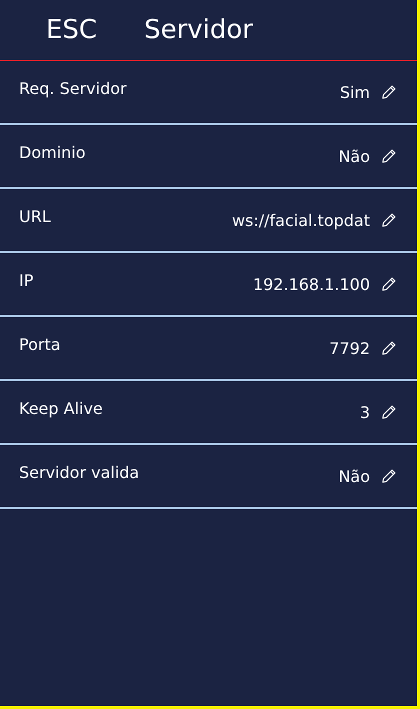 The height and width of the screenshot is (709, 420). I want to click on setting-row: Porta 7792, so click(208, 349).